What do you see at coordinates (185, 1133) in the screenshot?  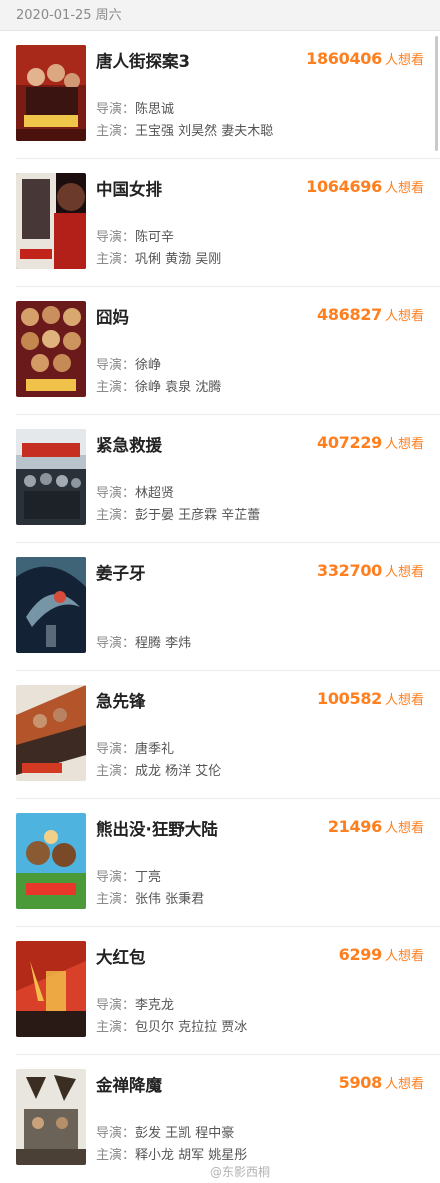 I see `director-names: 彭发 王凯 程中豪` at bounding box center [185, 1133].